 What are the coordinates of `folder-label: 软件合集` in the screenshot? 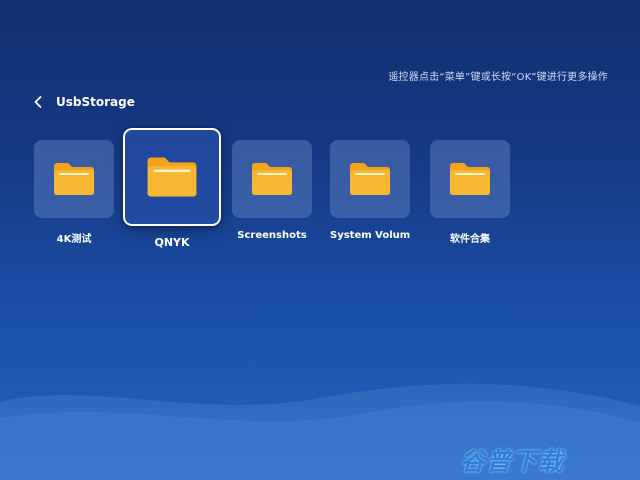 It's located at (470, 239).